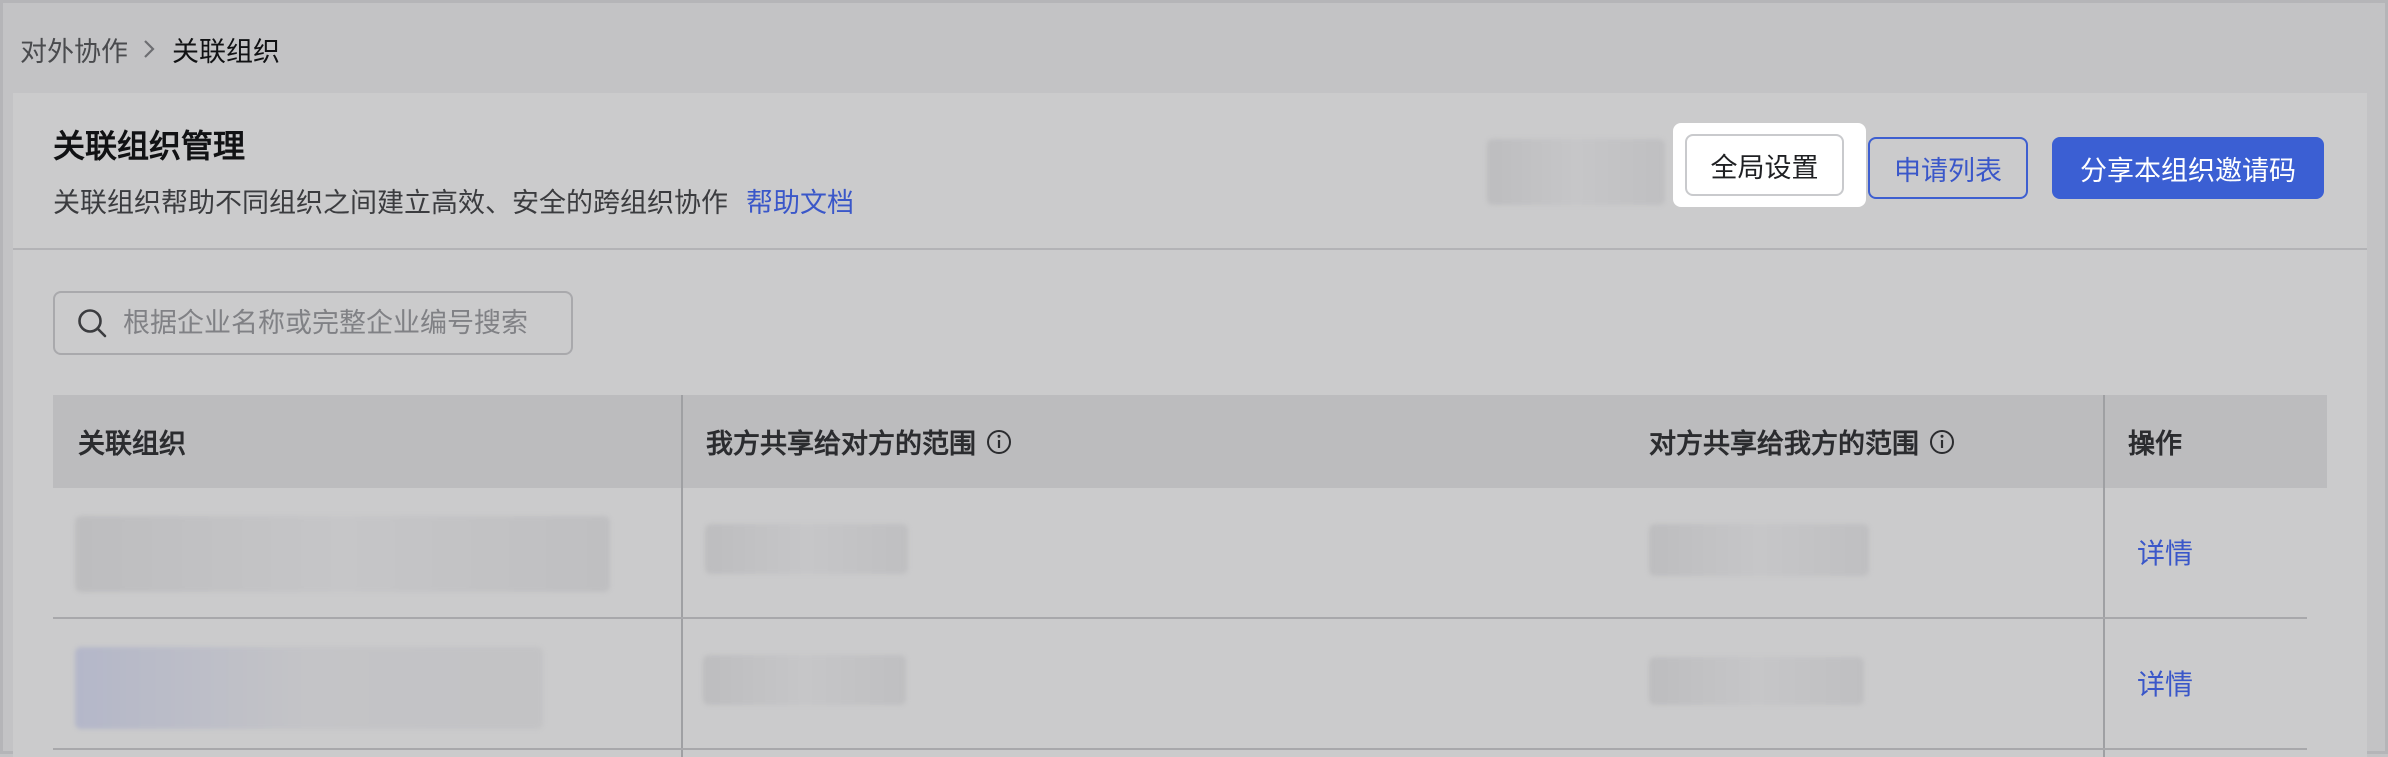 This screenshot has height=757, width=2388. What do you see at coordinates (1802, 441) in the screenshot?
I see `column-header-their-share-scope: 对方共享给我方的范围` at bounding box center [1802, 441].